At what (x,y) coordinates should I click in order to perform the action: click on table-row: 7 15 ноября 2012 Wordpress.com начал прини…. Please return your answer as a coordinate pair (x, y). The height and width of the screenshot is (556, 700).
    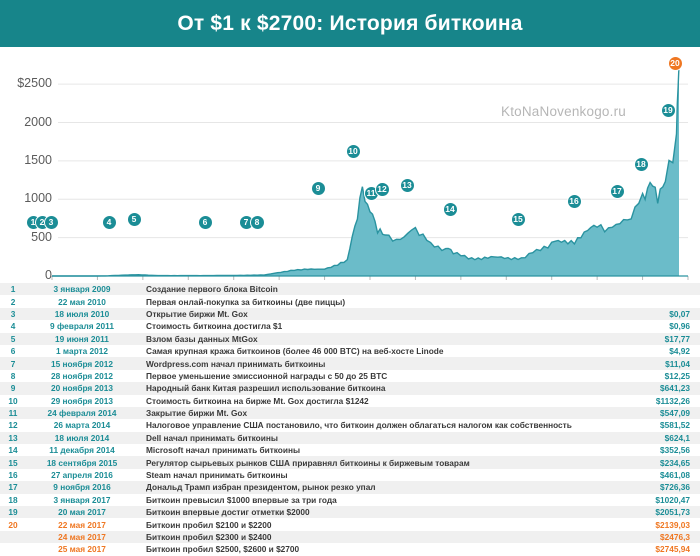
    Looking at the image, I should click on (350, 363).